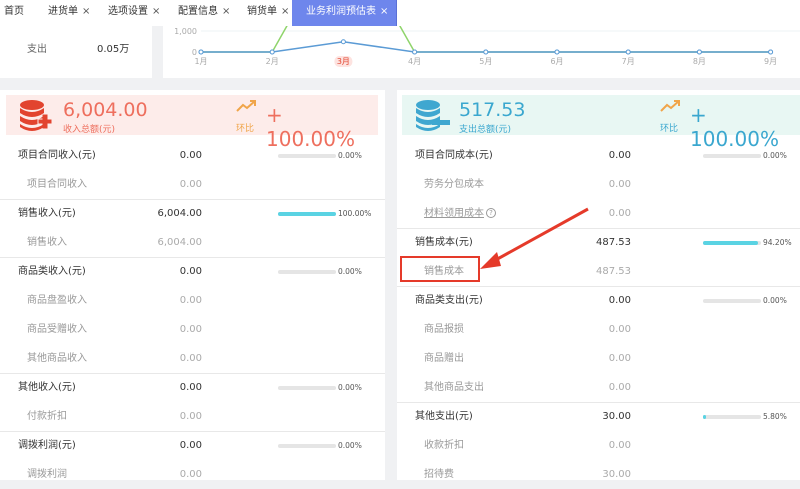 This screenshot has width=800, height=489. Describe the element at coordinates (192, 301) in the screenshot. I see `item-row: 商品盘盈收入 0.00` at that location.